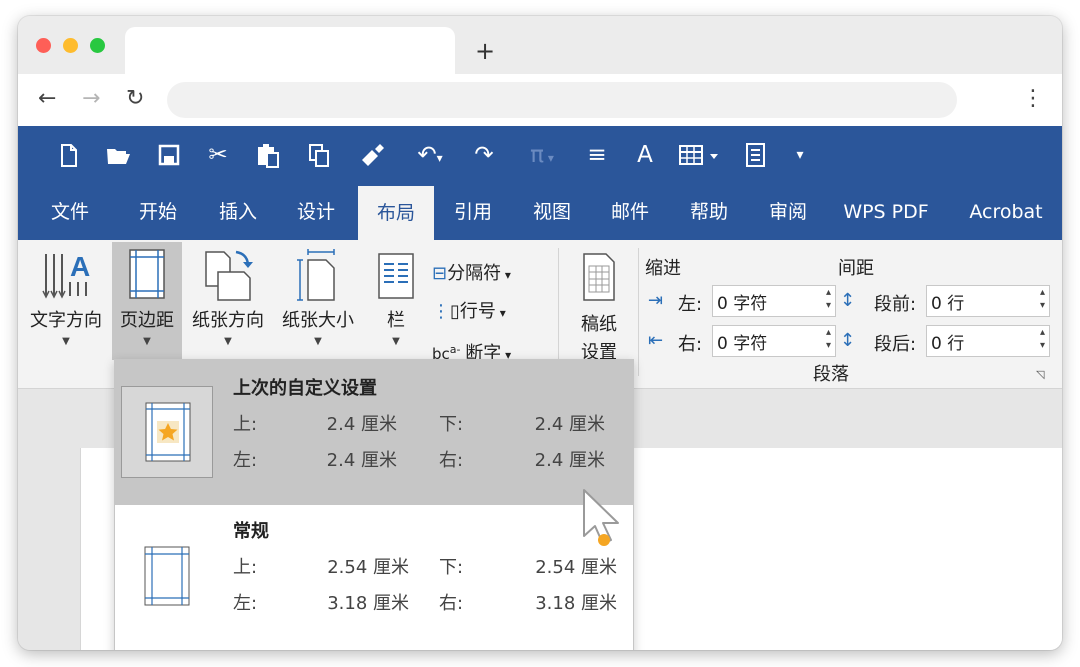 The height and width of the screenshot is (667, 1080). What do you see at coordinates (477, 311) in the screenshot?
I see `line-numbers-label: 行号` at bounding box center [477, 311].